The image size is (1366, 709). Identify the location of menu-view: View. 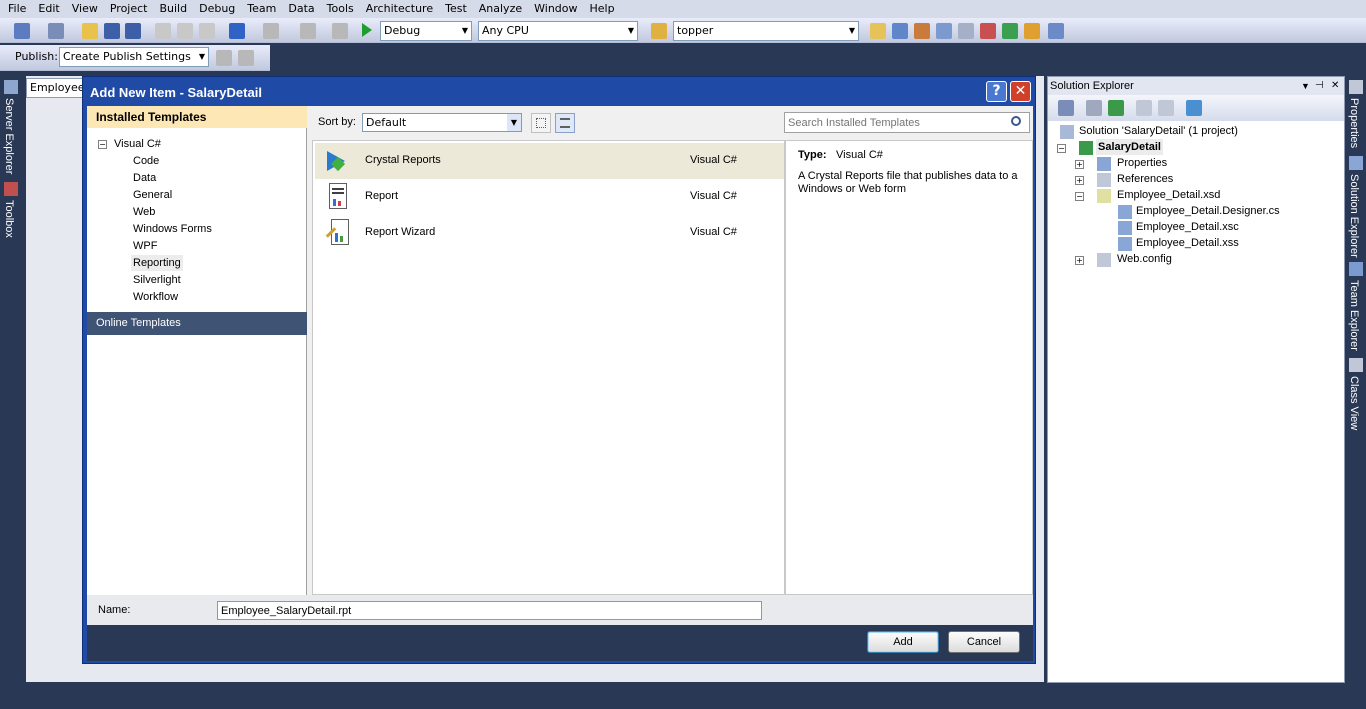
(85, 9).